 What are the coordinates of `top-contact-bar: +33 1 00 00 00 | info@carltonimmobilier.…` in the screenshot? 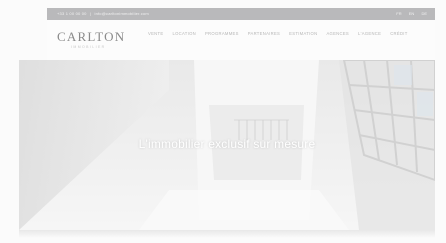 It's located at (241, 14).